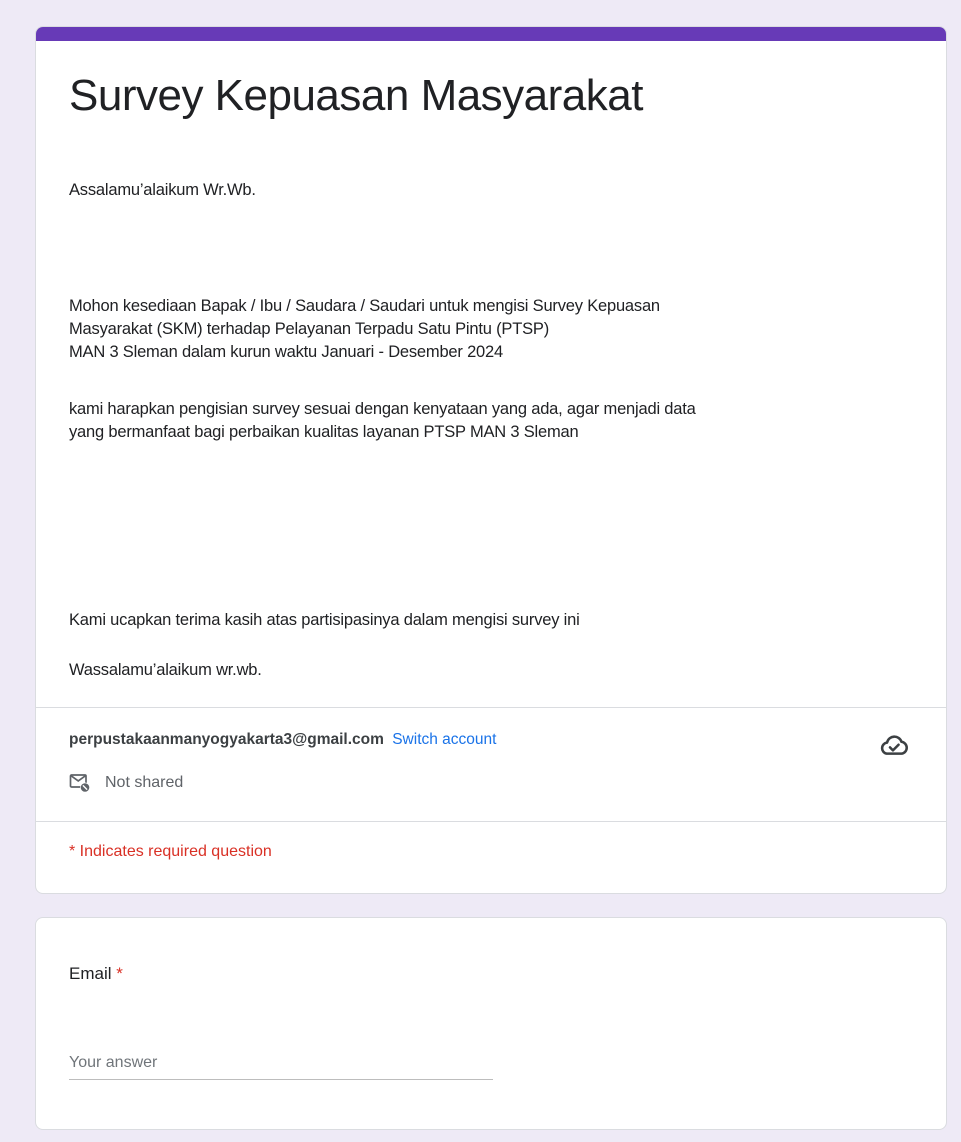 Image resolution: width=961 pixels, height=1142 pixels. Describe the element at coordinates (491, 34) in the screenshot. I see `accent-bar` at that location.